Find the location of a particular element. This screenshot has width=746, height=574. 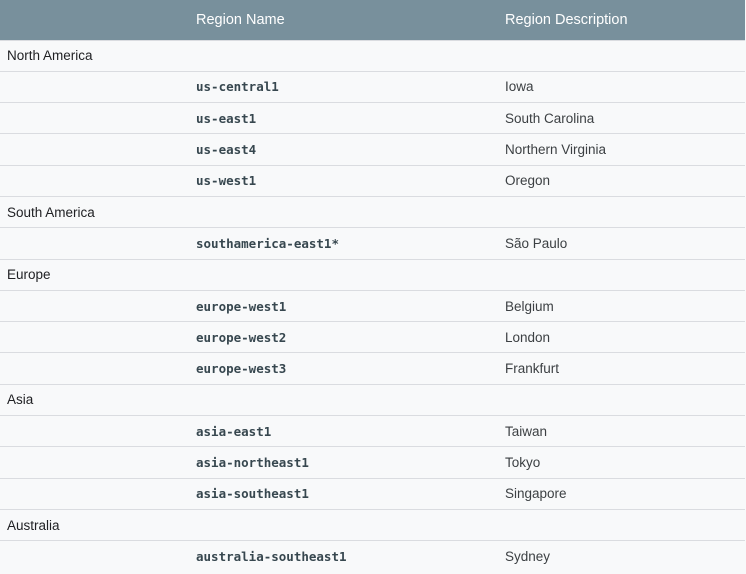

region-description-cell: London is located at coordinates (621, 337).